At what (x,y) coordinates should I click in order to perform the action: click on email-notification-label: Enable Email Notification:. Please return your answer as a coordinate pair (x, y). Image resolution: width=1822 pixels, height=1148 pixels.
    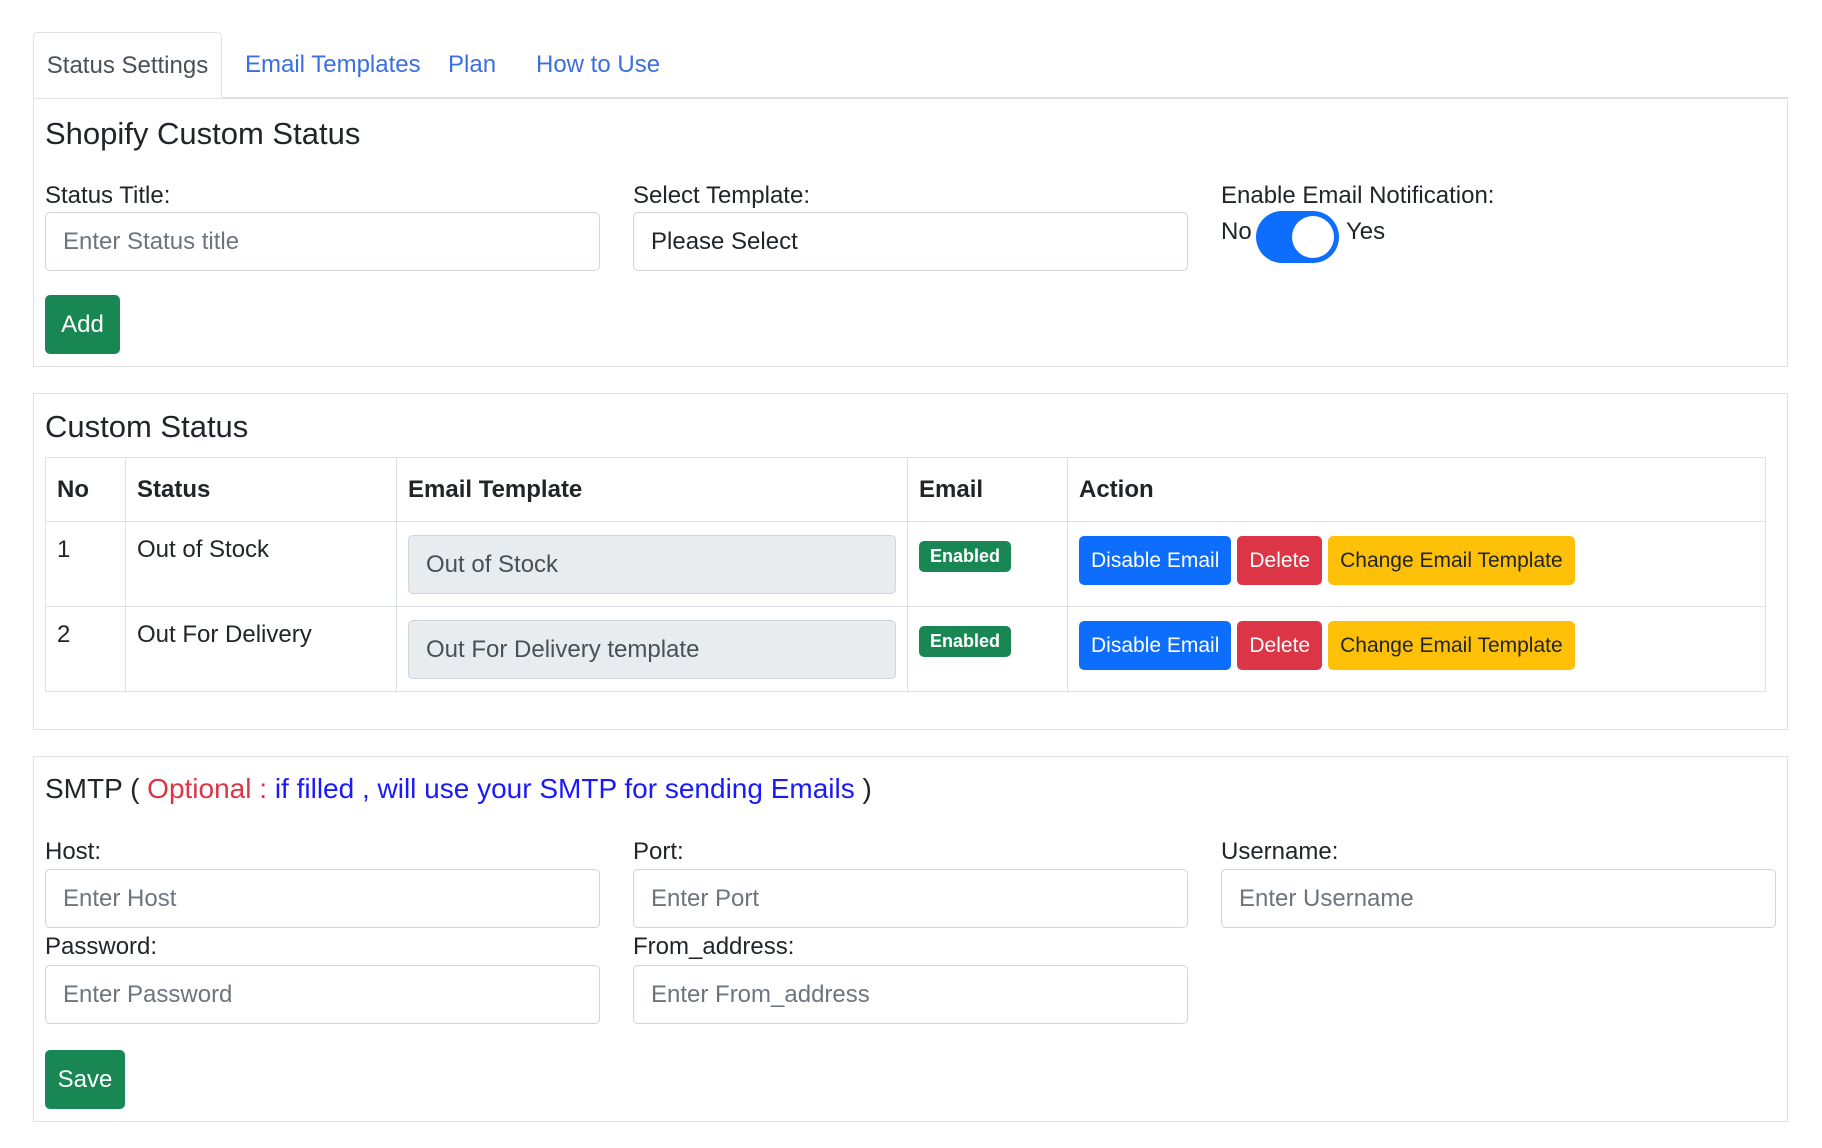
    Looking at the image, I should click on (1358, 195).